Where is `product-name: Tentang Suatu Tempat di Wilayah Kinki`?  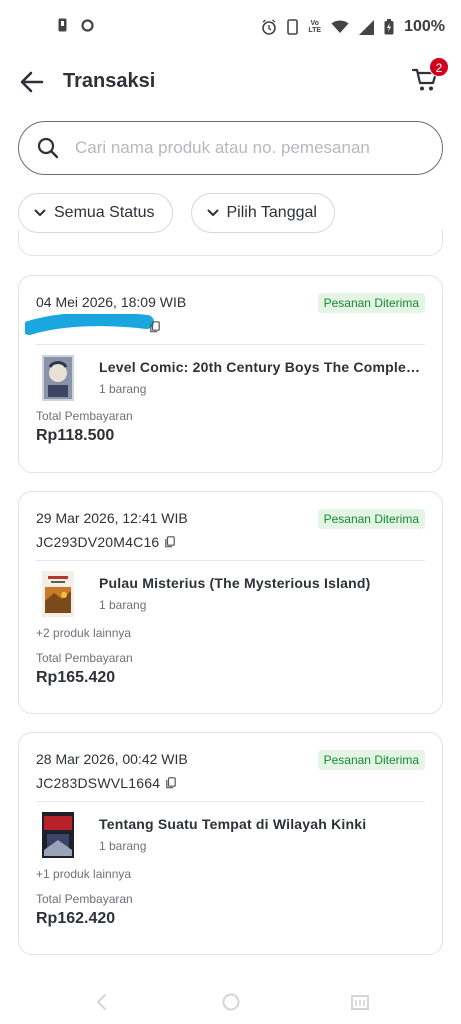 product-name: Tentang Suatu Tempat di Wilayah Kinki is located at coordinates (233, 824).